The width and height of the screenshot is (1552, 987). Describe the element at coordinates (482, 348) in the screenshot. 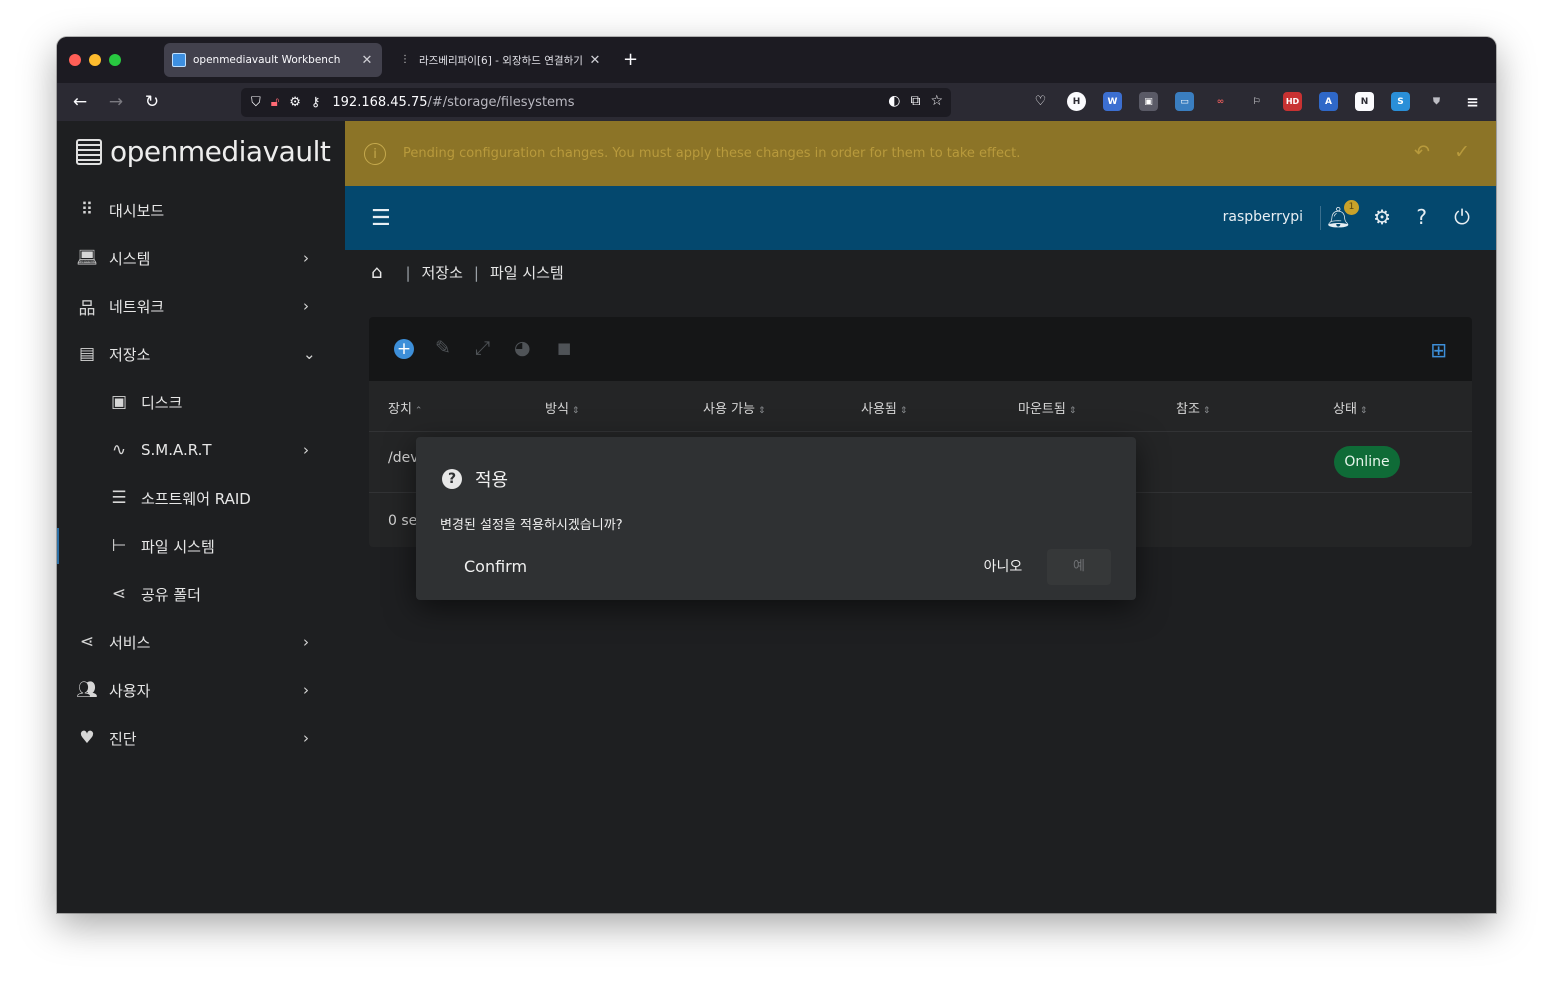

I see `resize-icon: ⤢` at that location.